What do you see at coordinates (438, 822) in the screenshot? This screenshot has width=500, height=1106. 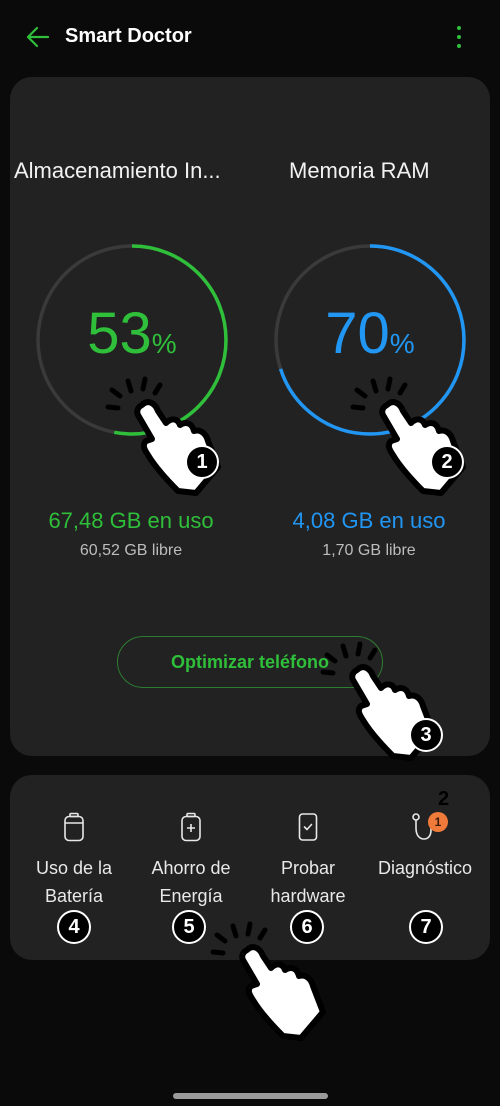 I see `notification-badge: 1` at bounding box center [438, 822].